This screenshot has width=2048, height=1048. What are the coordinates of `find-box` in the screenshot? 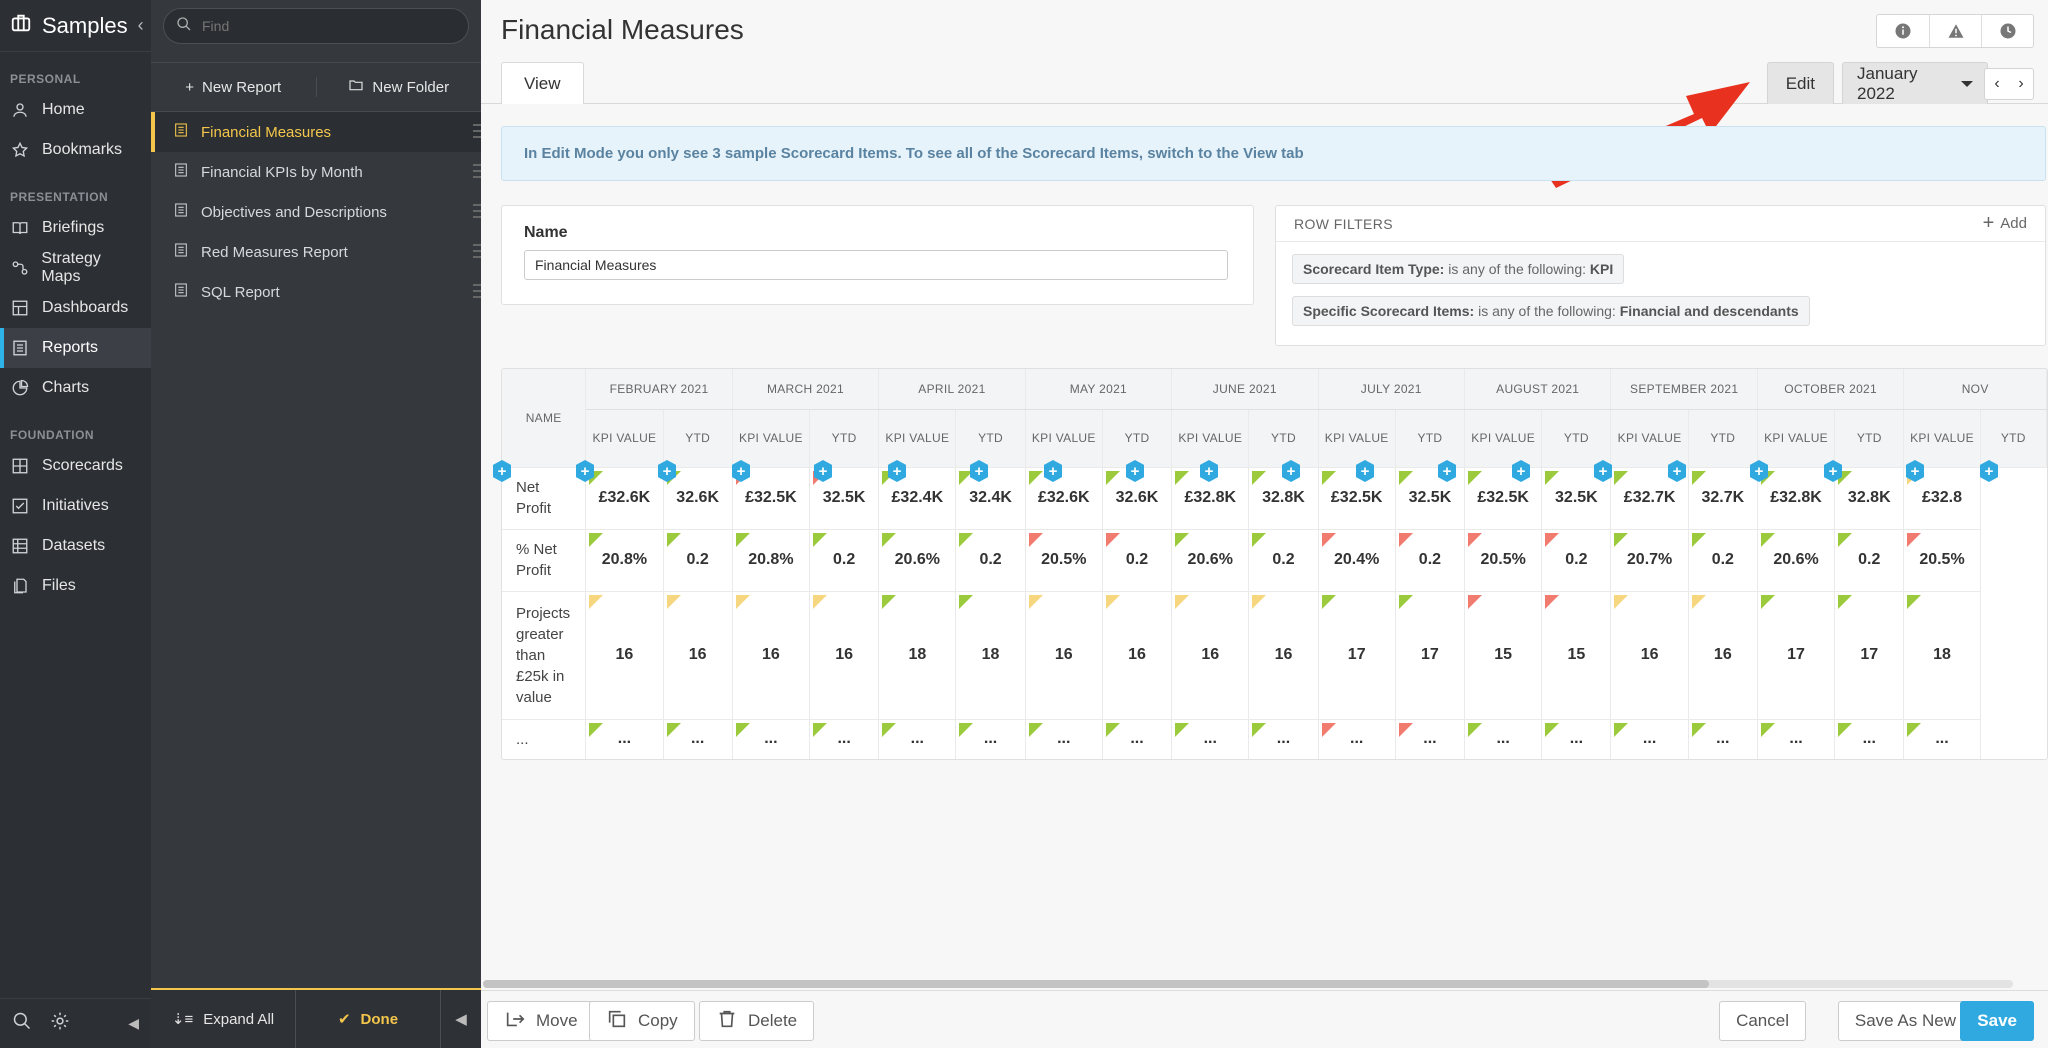 It's located at (316, 26).